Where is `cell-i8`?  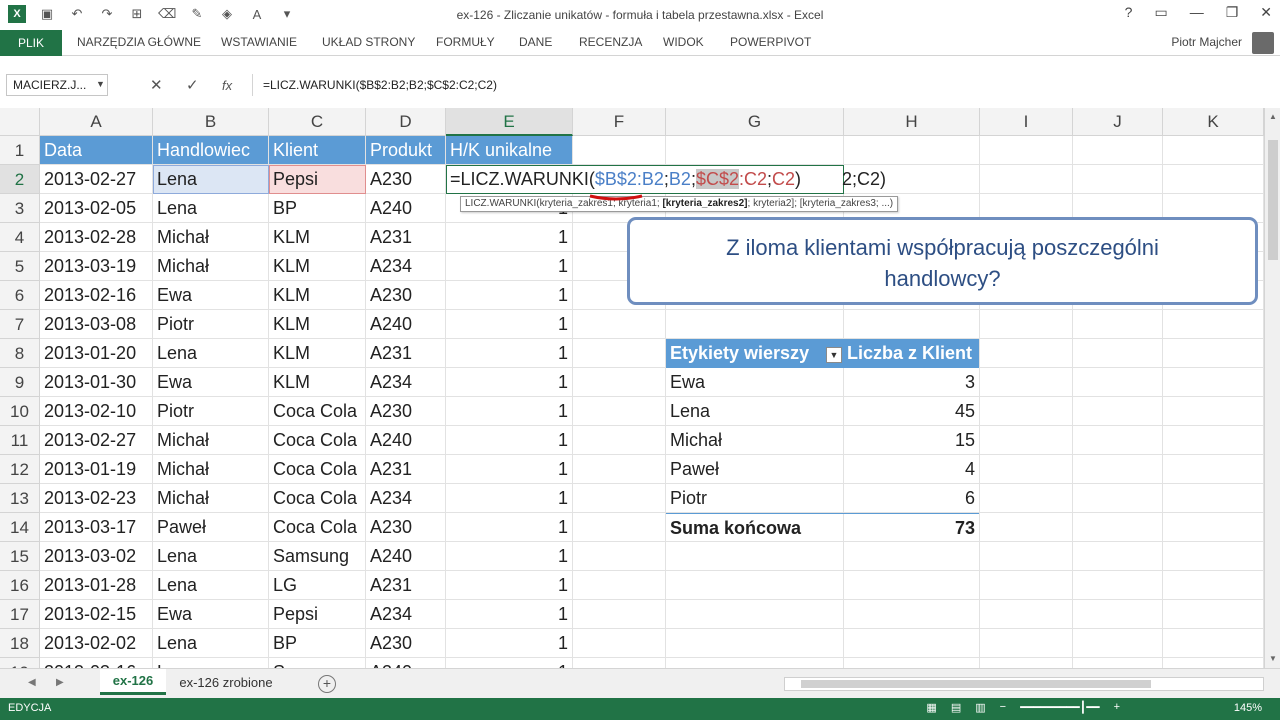 cell-i8 is located at coordinates (1026, 353).